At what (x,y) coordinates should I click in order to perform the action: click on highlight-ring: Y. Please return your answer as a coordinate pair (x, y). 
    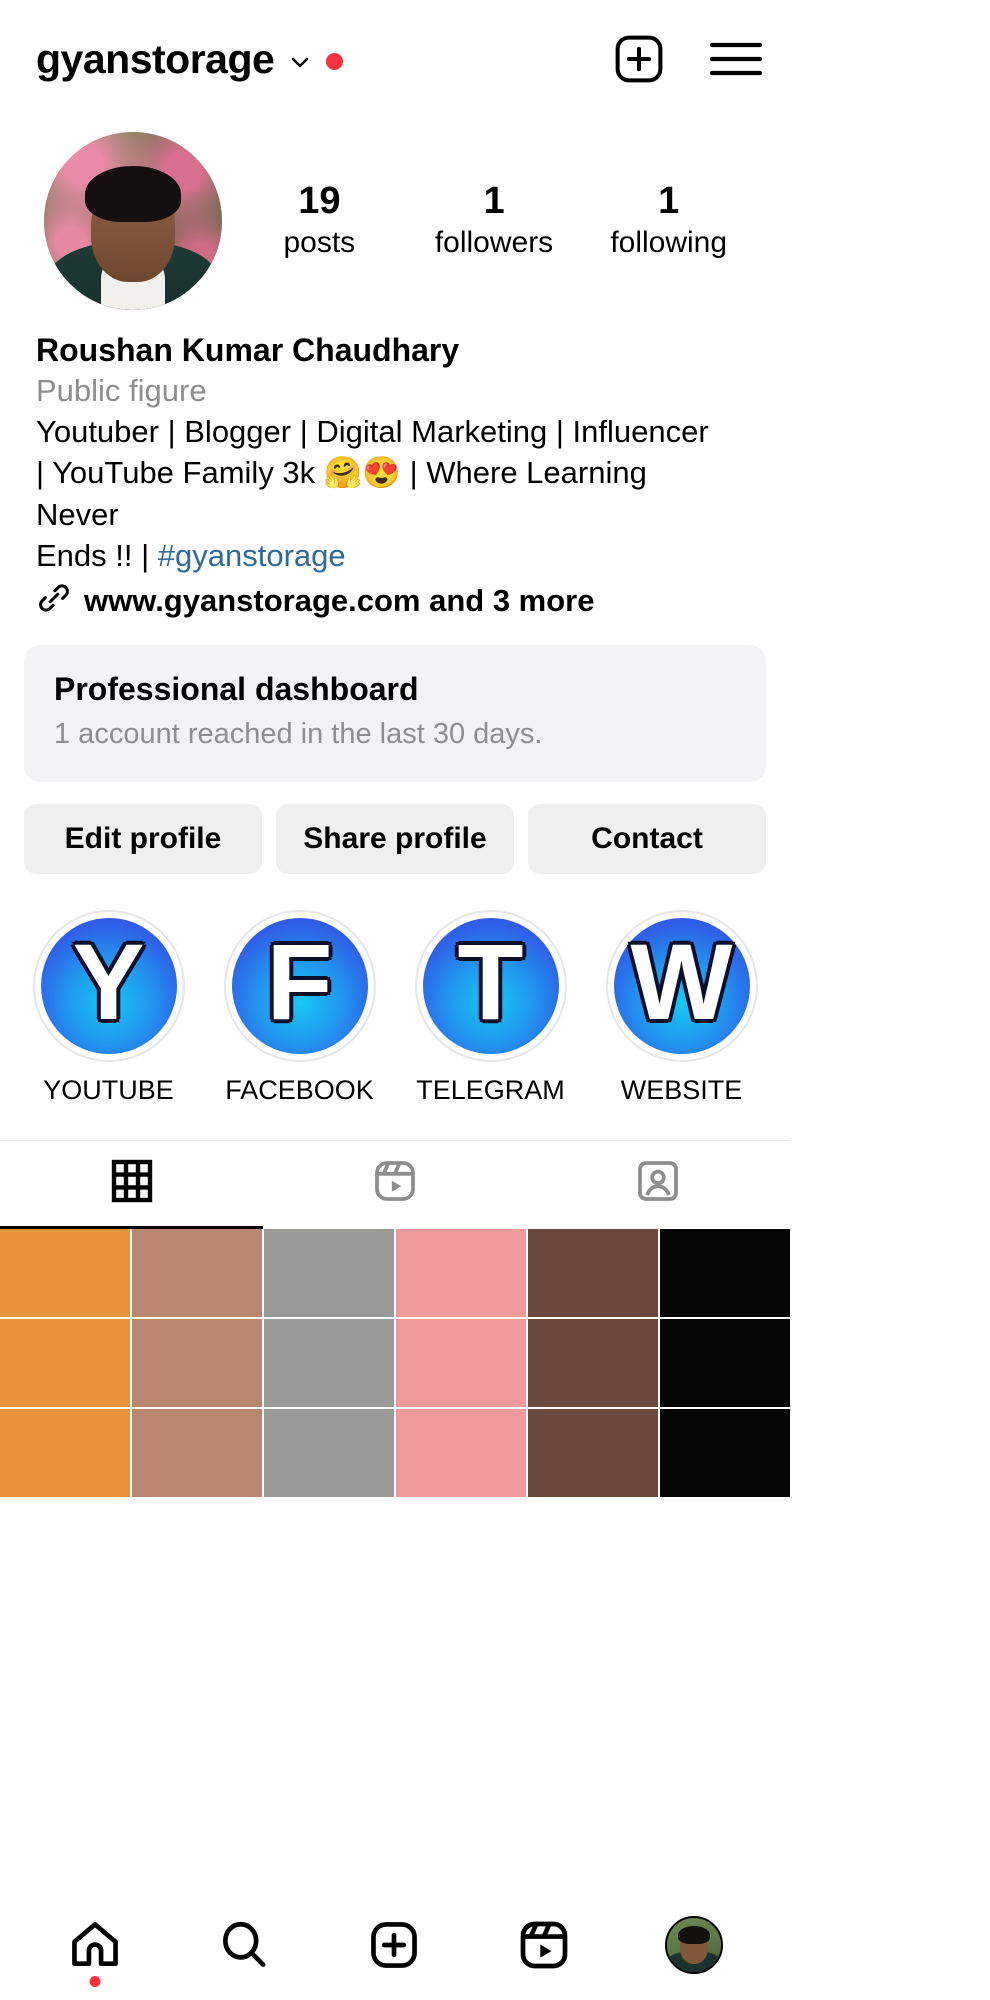
    Looking at the image, I should click on (108, 985).